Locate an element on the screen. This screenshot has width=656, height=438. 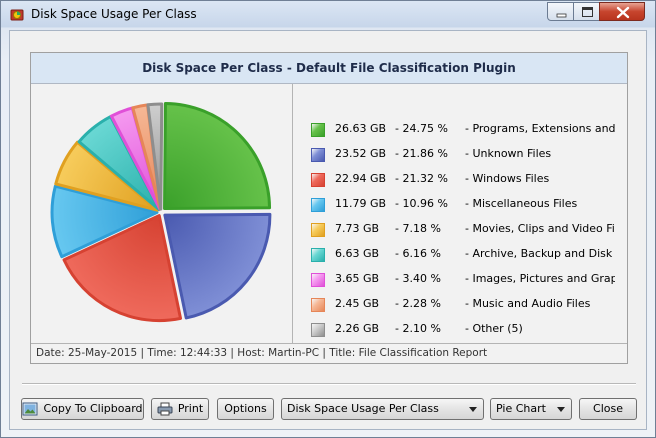
maximize-icon is located at coordinates (587, 12).